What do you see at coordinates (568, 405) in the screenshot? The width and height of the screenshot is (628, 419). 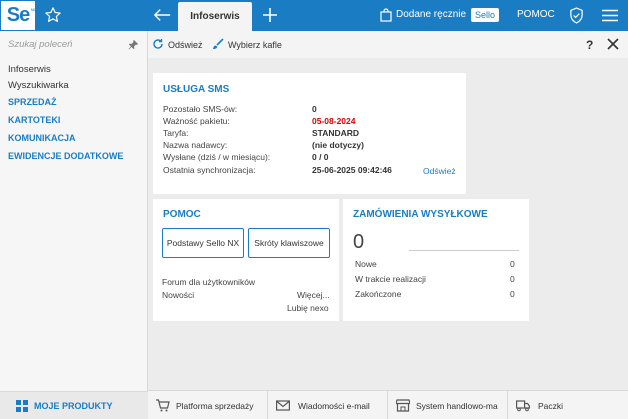 I see `bottom-item-paczki: Paczki` at bounding box center [568, 405].